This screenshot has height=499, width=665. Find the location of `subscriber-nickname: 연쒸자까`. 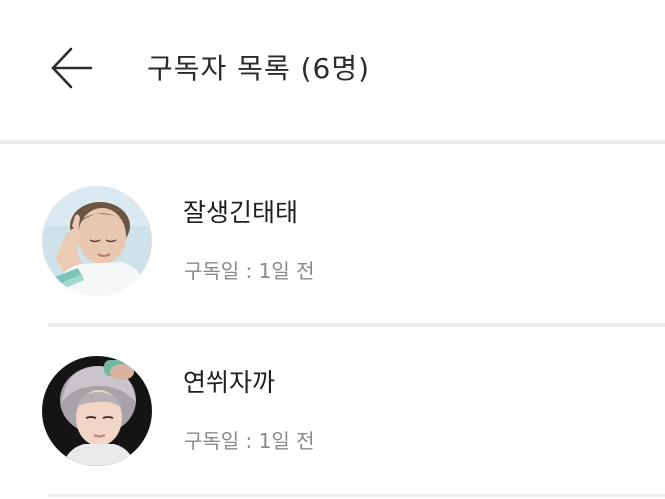

subscriber-nickname: 연쒸자까 is located at coordinates (229, 382).